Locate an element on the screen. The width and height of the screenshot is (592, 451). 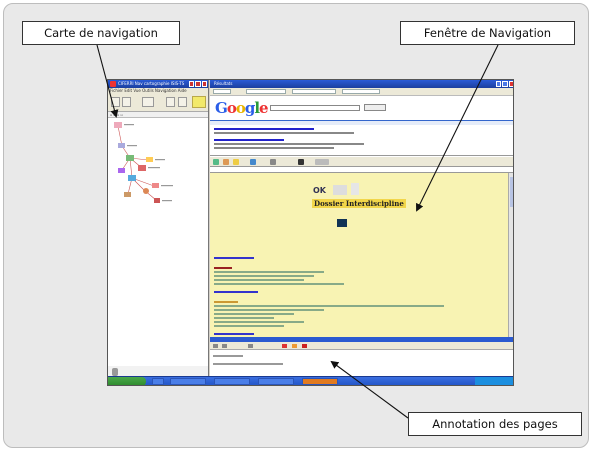
search-button is located at coordinates (375, 107).